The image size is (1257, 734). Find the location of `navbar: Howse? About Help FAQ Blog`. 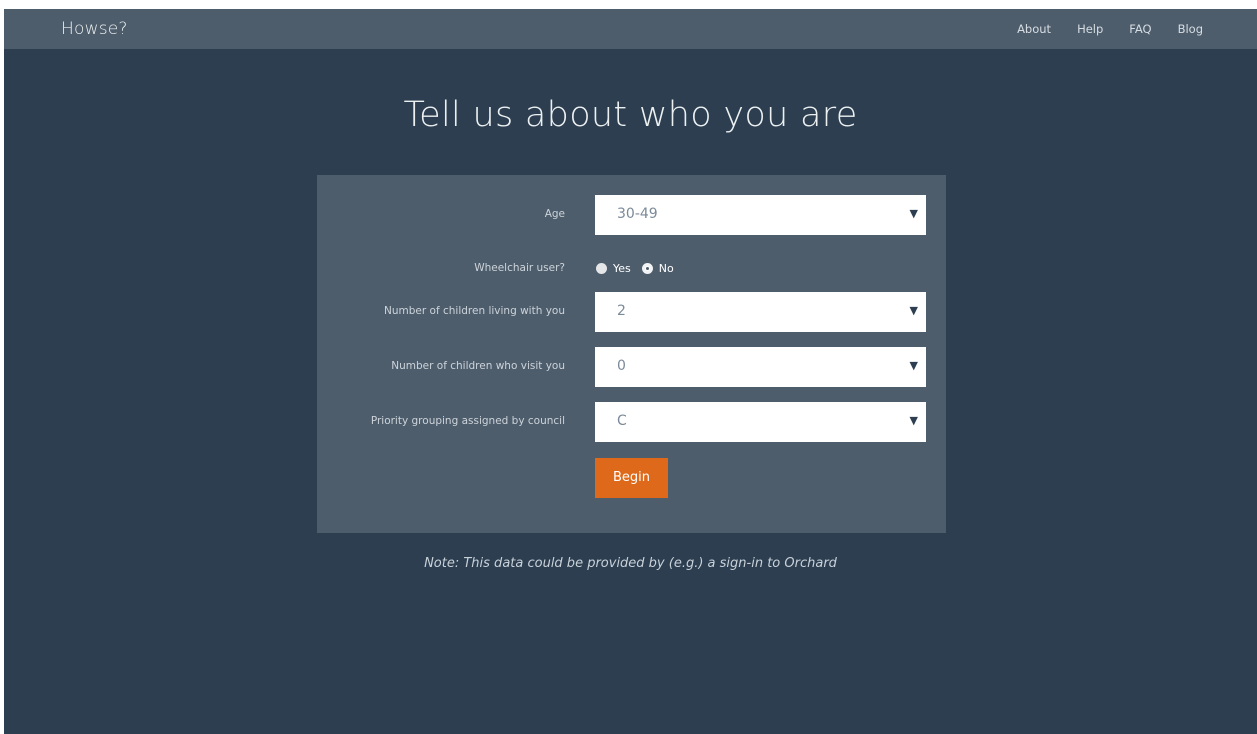

navbar: Howse? About Help FAQ Blog is located at coordinates (630, 29).